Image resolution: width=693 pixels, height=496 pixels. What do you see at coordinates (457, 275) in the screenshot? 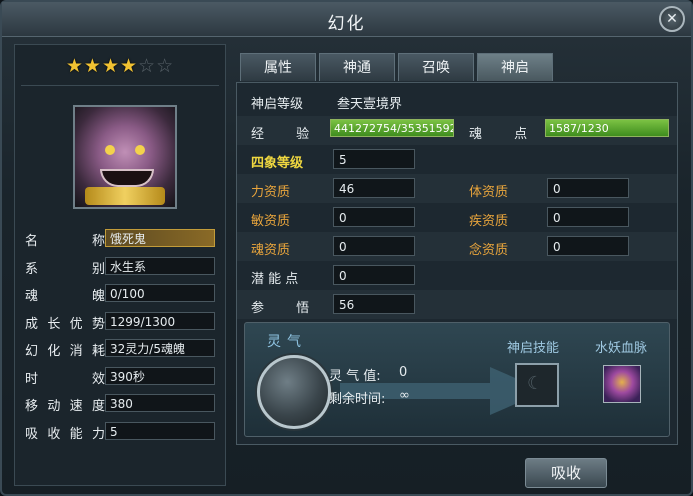
I see `qianneng-row: 潜 能 点 0` at bounding box center [457, 275].